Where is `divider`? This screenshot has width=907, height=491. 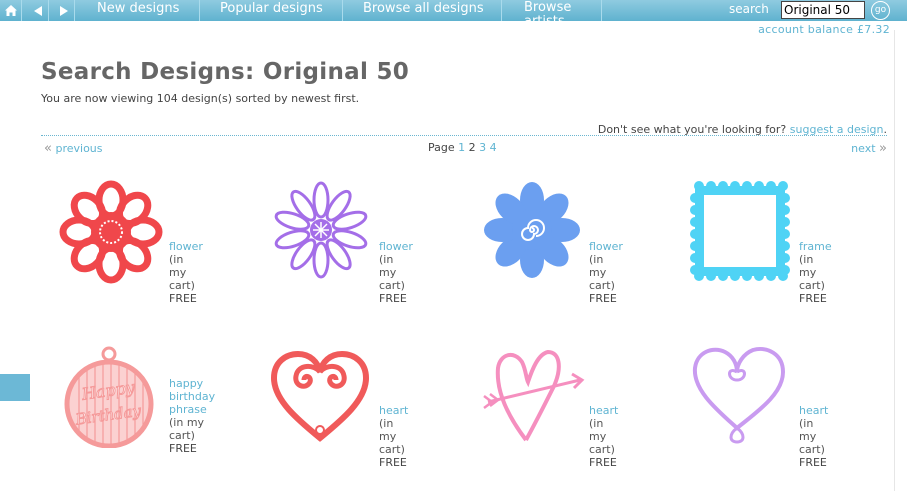
divider is located at coordinates (464, 135).